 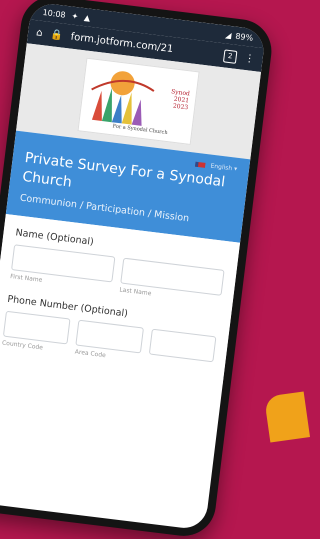 I want to click on synod-logo: Synod 2021 2023 For a Synodal Church, so click(x=138, y=101).